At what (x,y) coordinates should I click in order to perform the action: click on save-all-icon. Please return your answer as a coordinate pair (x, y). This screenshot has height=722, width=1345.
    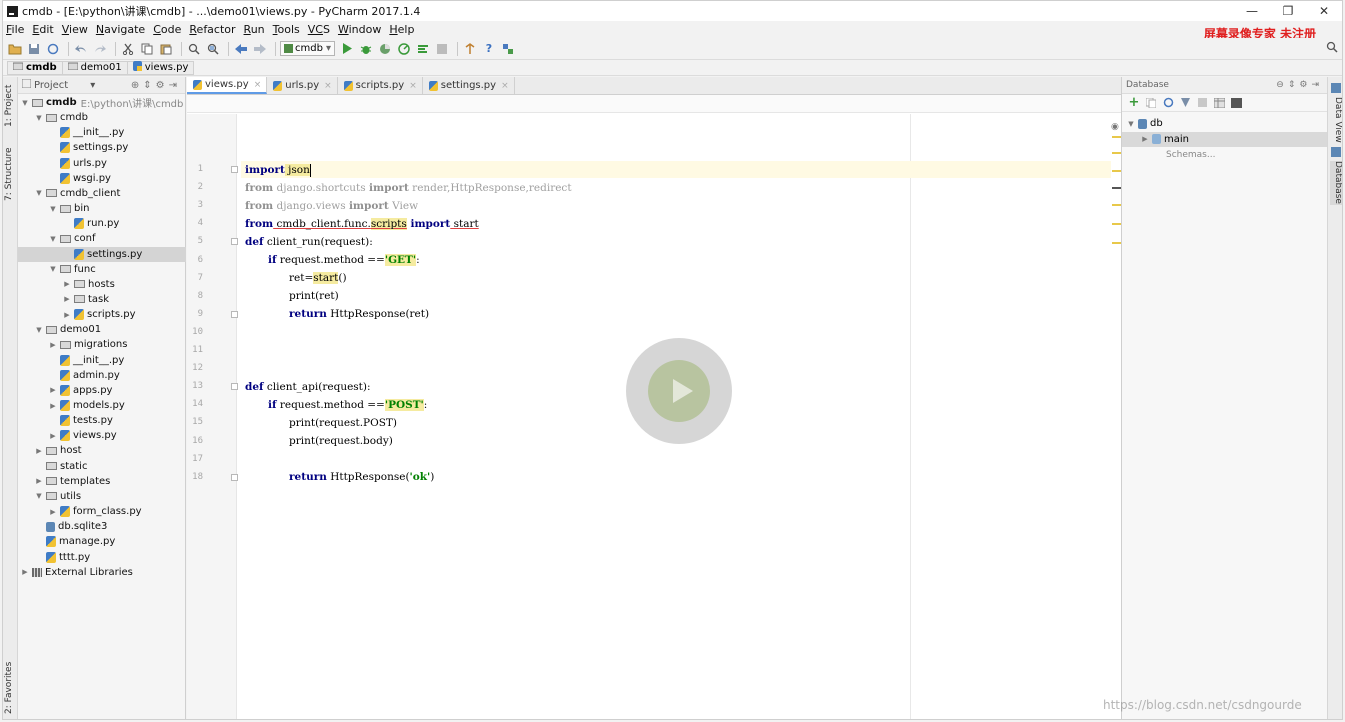
    Looking at the image, I should click on (34, 49).